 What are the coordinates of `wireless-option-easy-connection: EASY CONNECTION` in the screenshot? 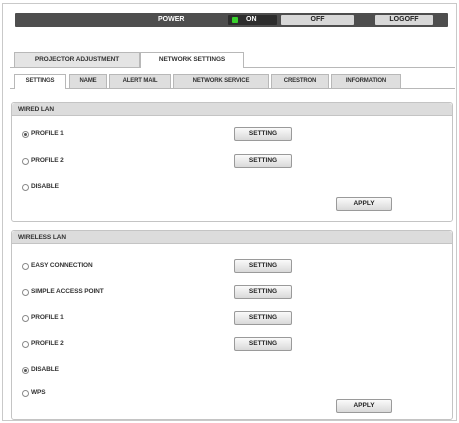 It's located at (57, 266).